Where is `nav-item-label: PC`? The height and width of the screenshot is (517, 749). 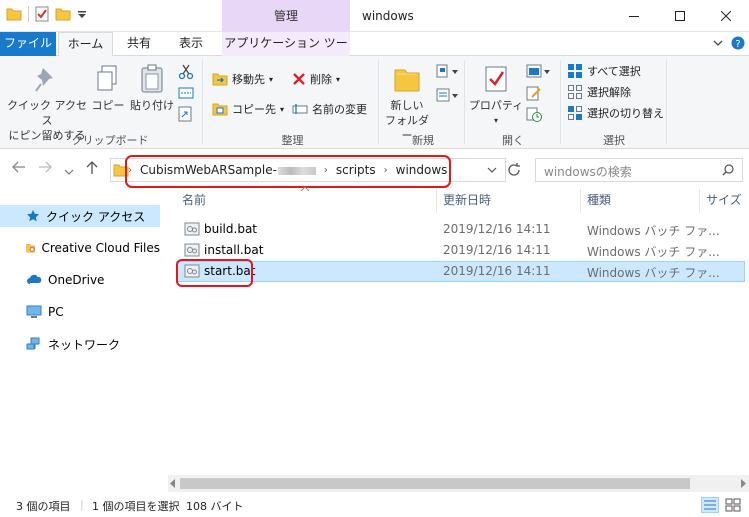
nav-item-label: PC is located at coordinates (56, 312).